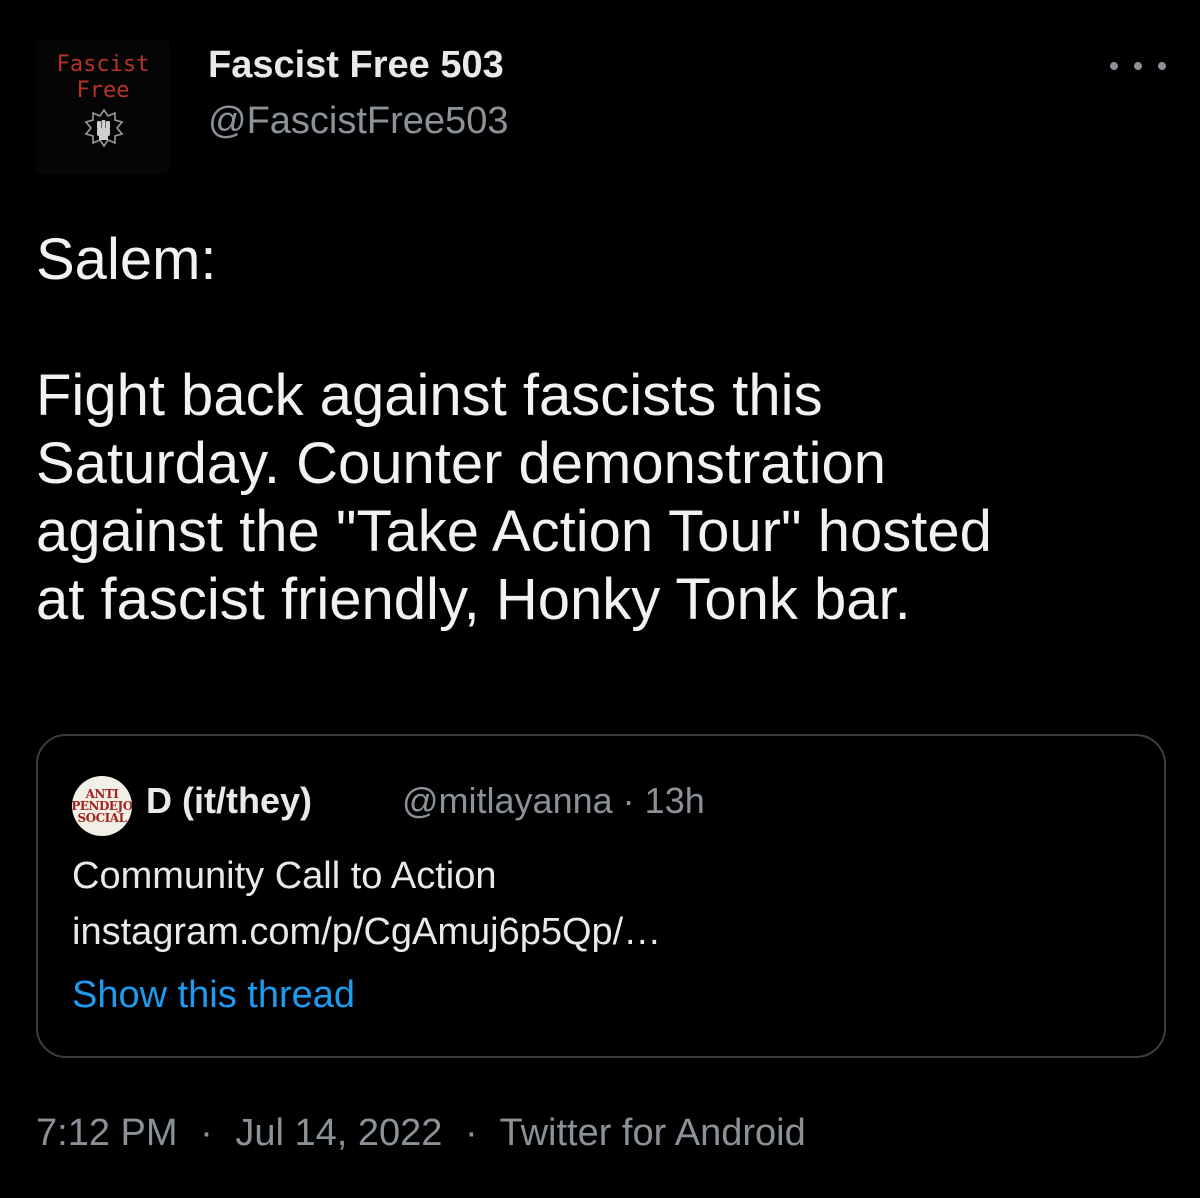 The image size is (1200, 1198). I want to click on quoted-author-avatar: ANTI PENDEJO SOCIAL, so click(102, 806).